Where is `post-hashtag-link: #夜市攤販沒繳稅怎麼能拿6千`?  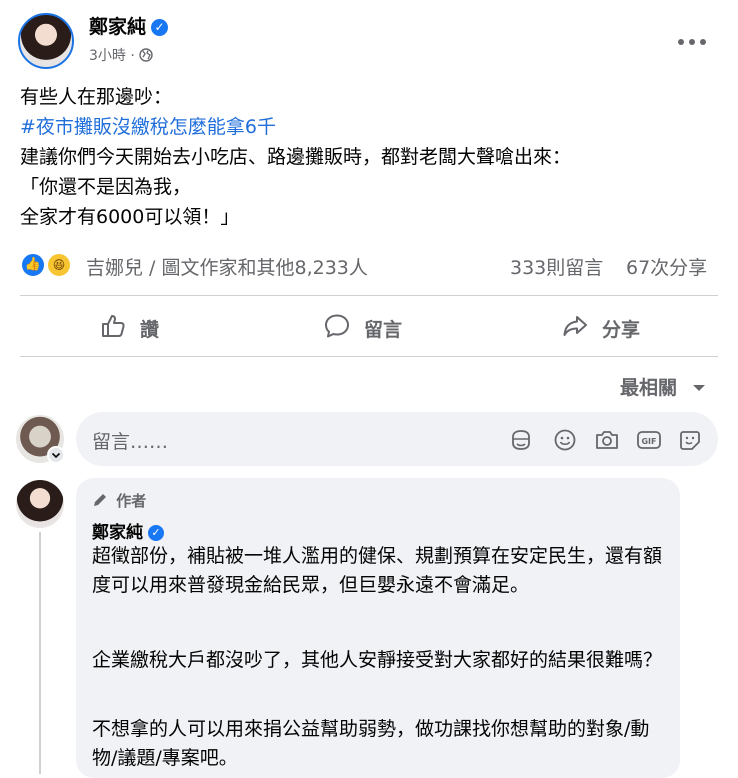 post-hashtag-link: #夜市攤販沒繳稅怎麼能拿6千 is located at coordinates (370, 127).